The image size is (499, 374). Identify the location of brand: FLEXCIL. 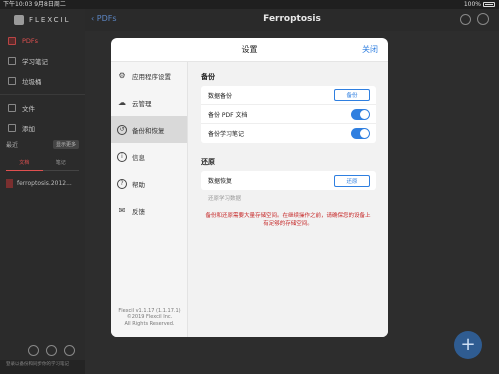
(42, 20).